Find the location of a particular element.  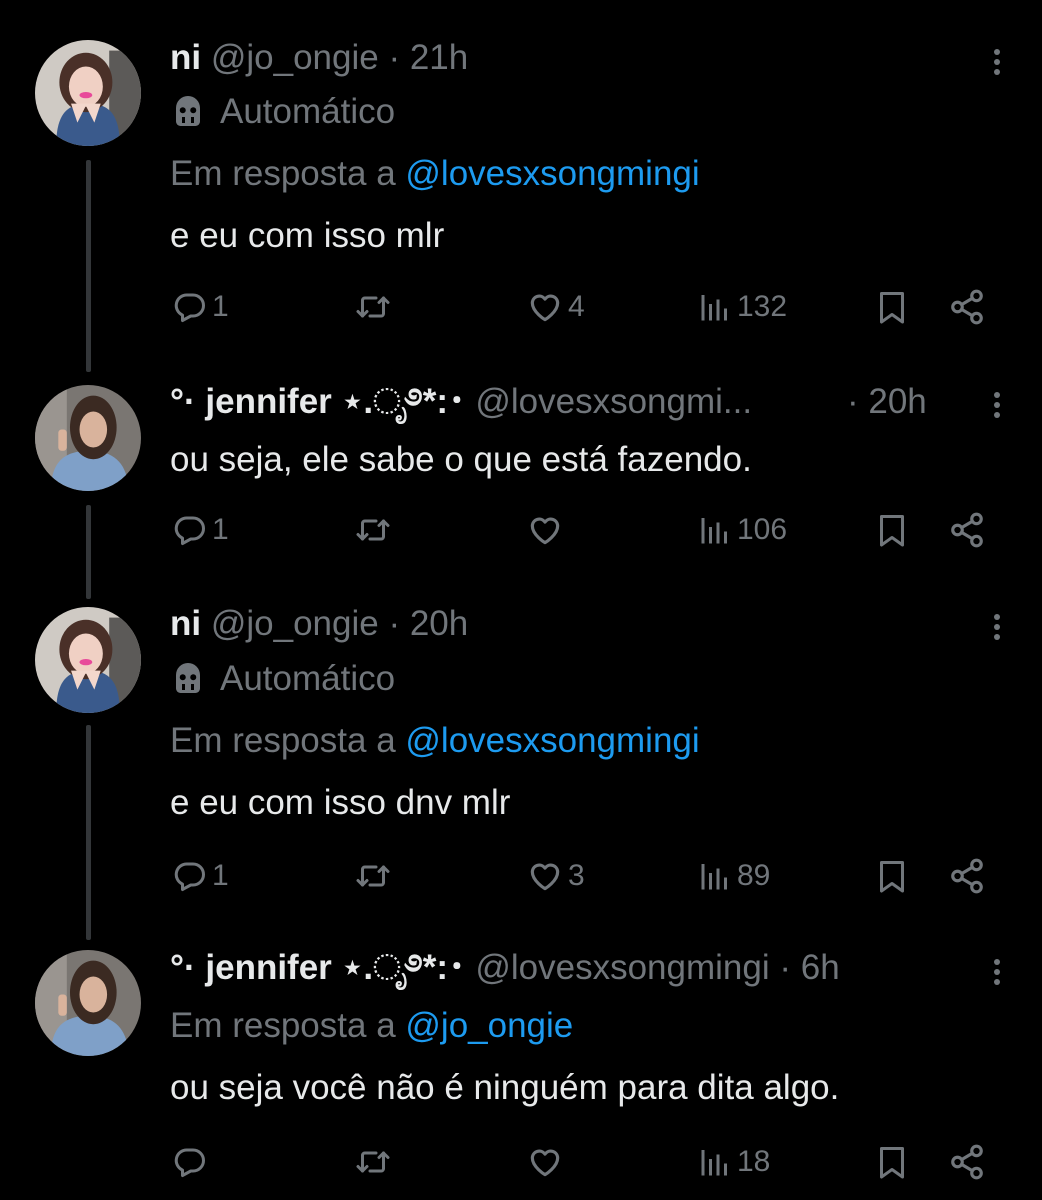

timestamp: · 6h is located at coordinates (809, 967).